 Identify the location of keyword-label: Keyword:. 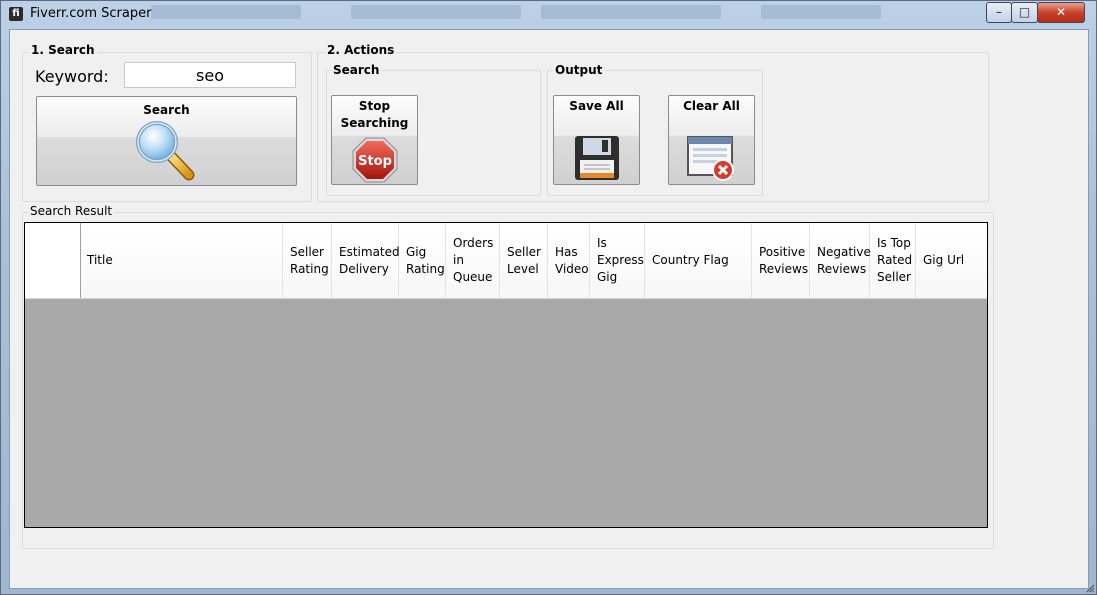
(72, 76).